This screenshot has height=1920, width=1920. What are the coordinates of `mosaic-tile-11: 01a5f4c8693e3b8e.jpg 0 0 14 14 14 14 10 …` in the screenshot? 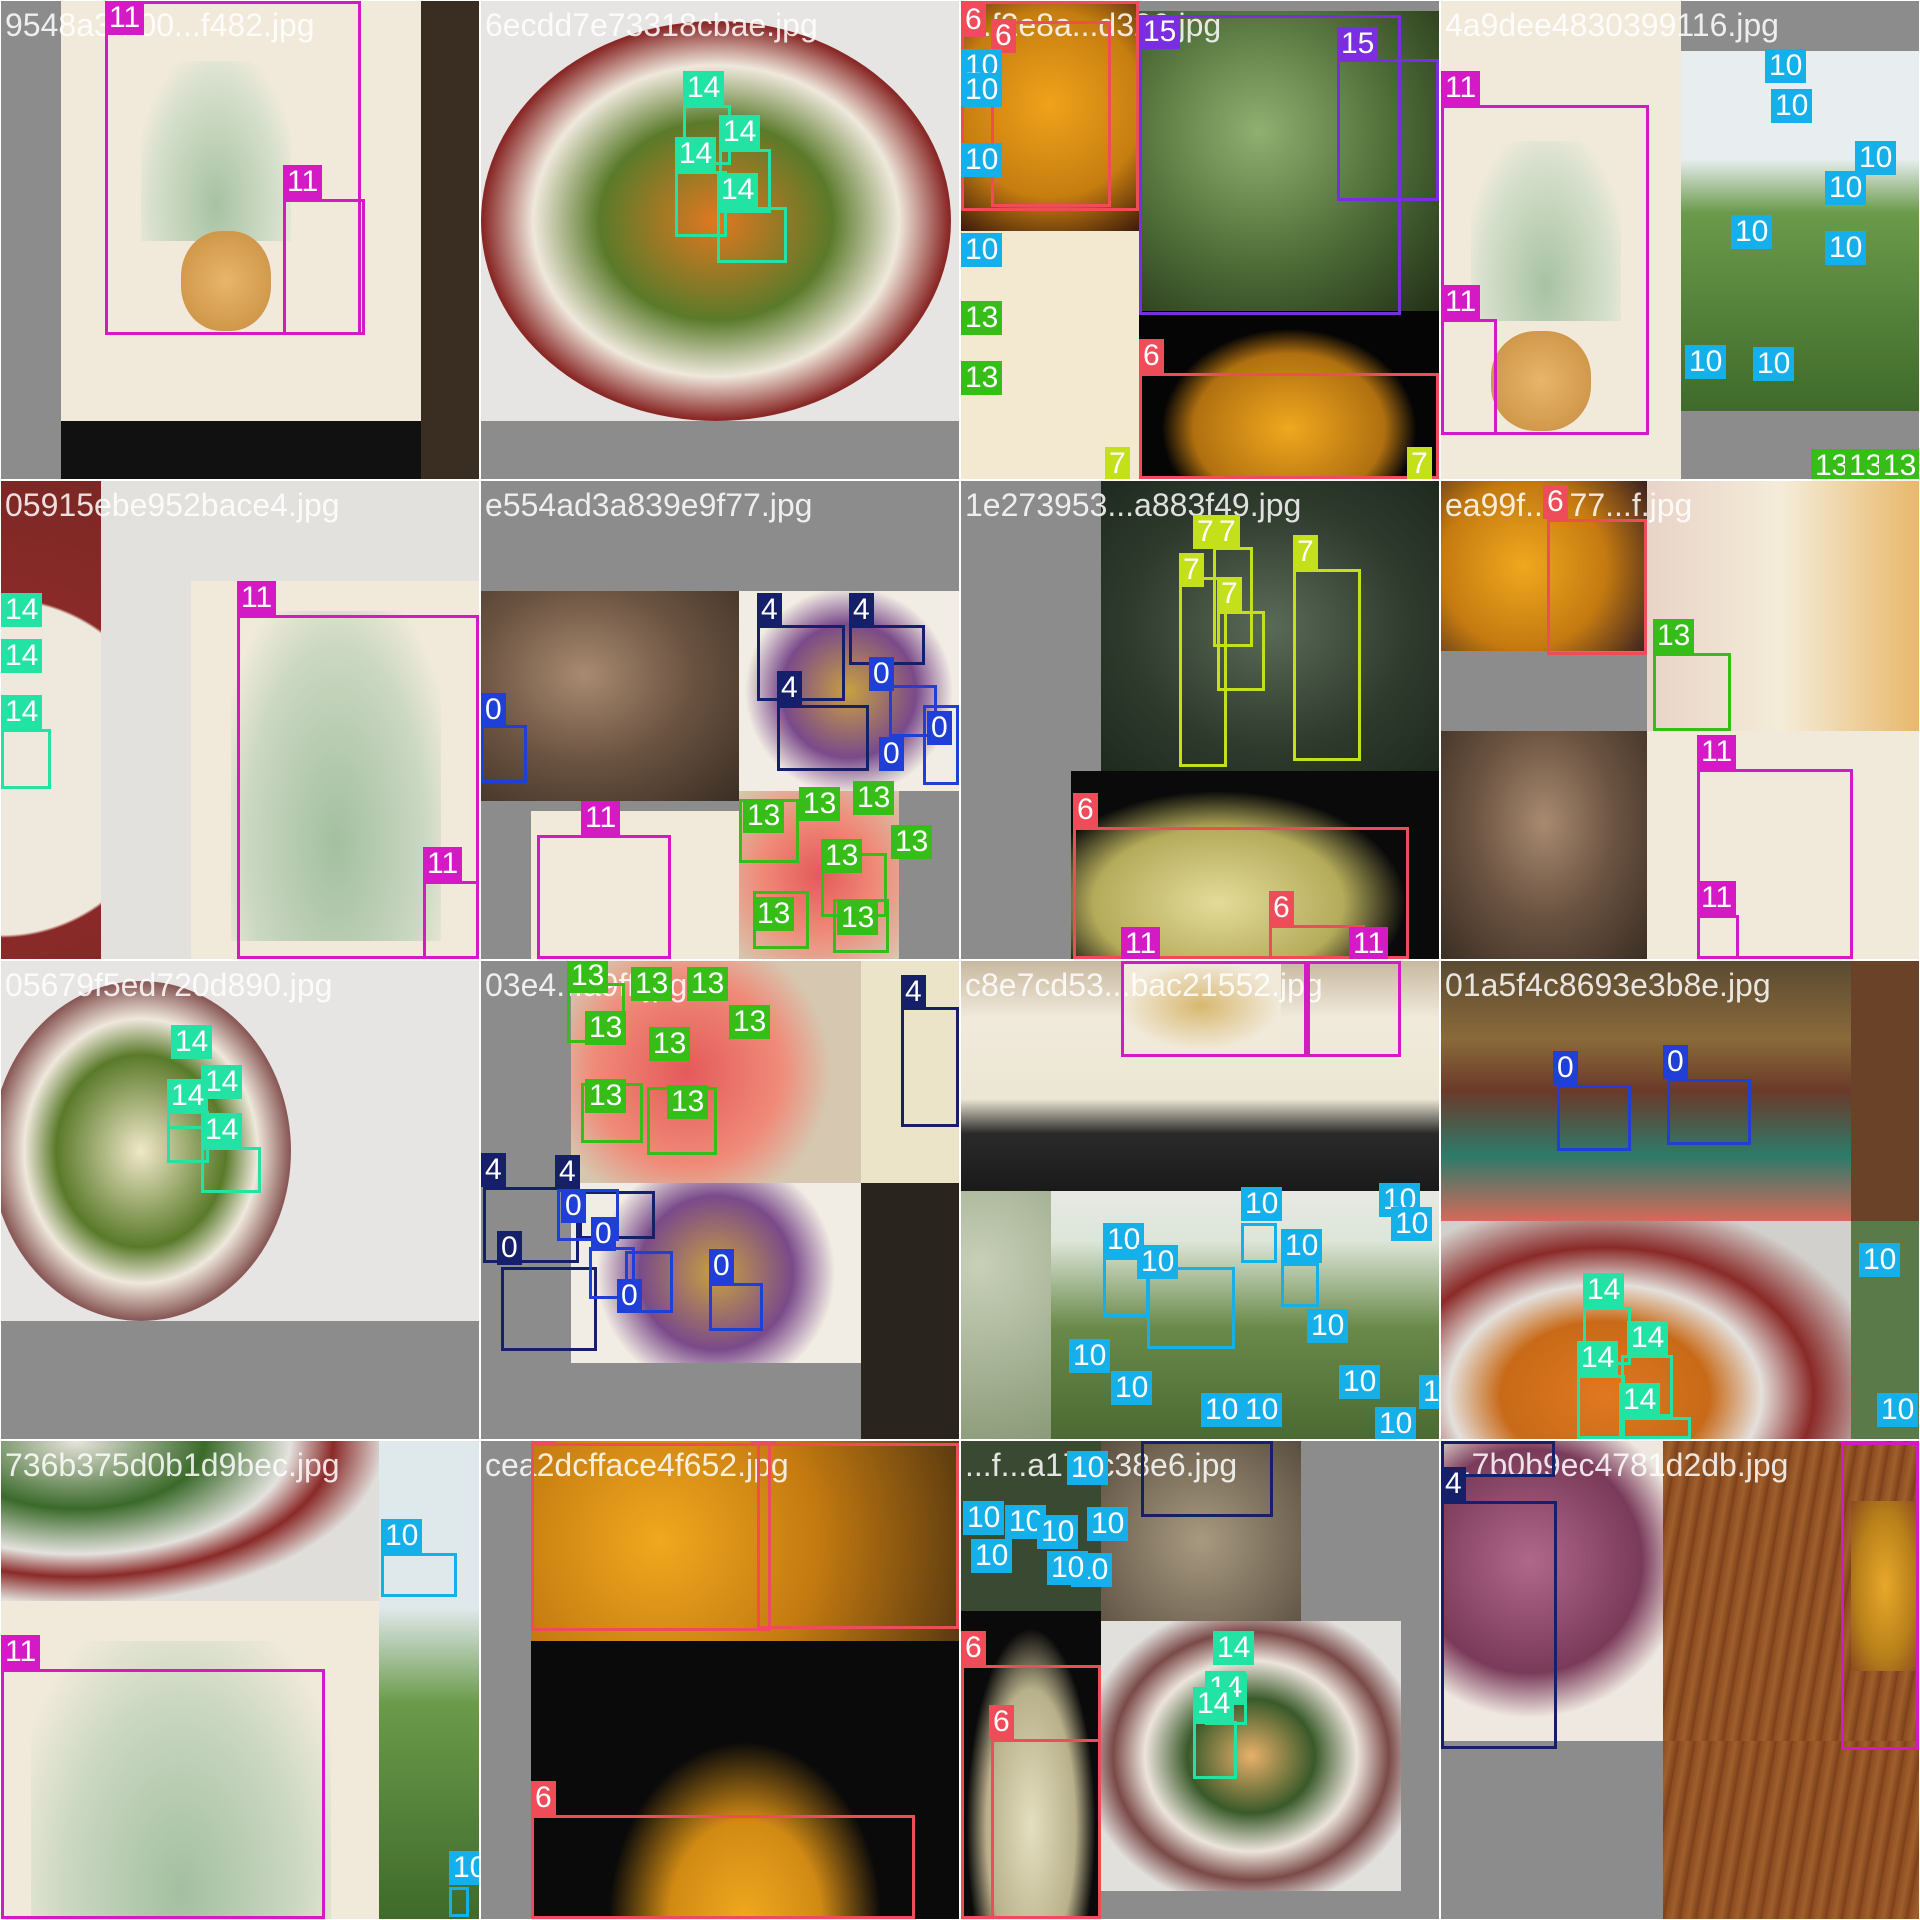 It's located at (1680, 1200).